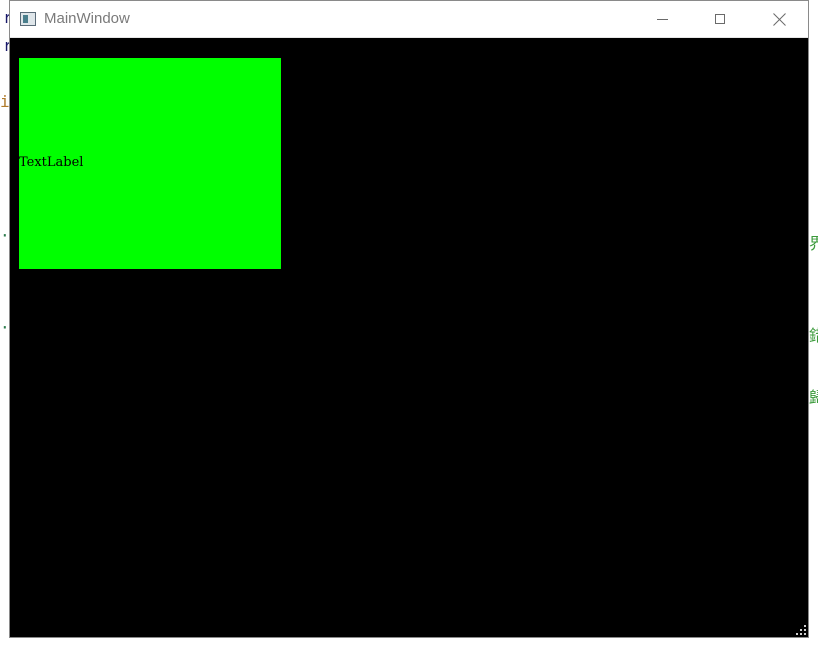 Image resolution: width=818 pixels, height=647 pixels. I want to click on text-label-widget: TextLabel, so click(150, 163).